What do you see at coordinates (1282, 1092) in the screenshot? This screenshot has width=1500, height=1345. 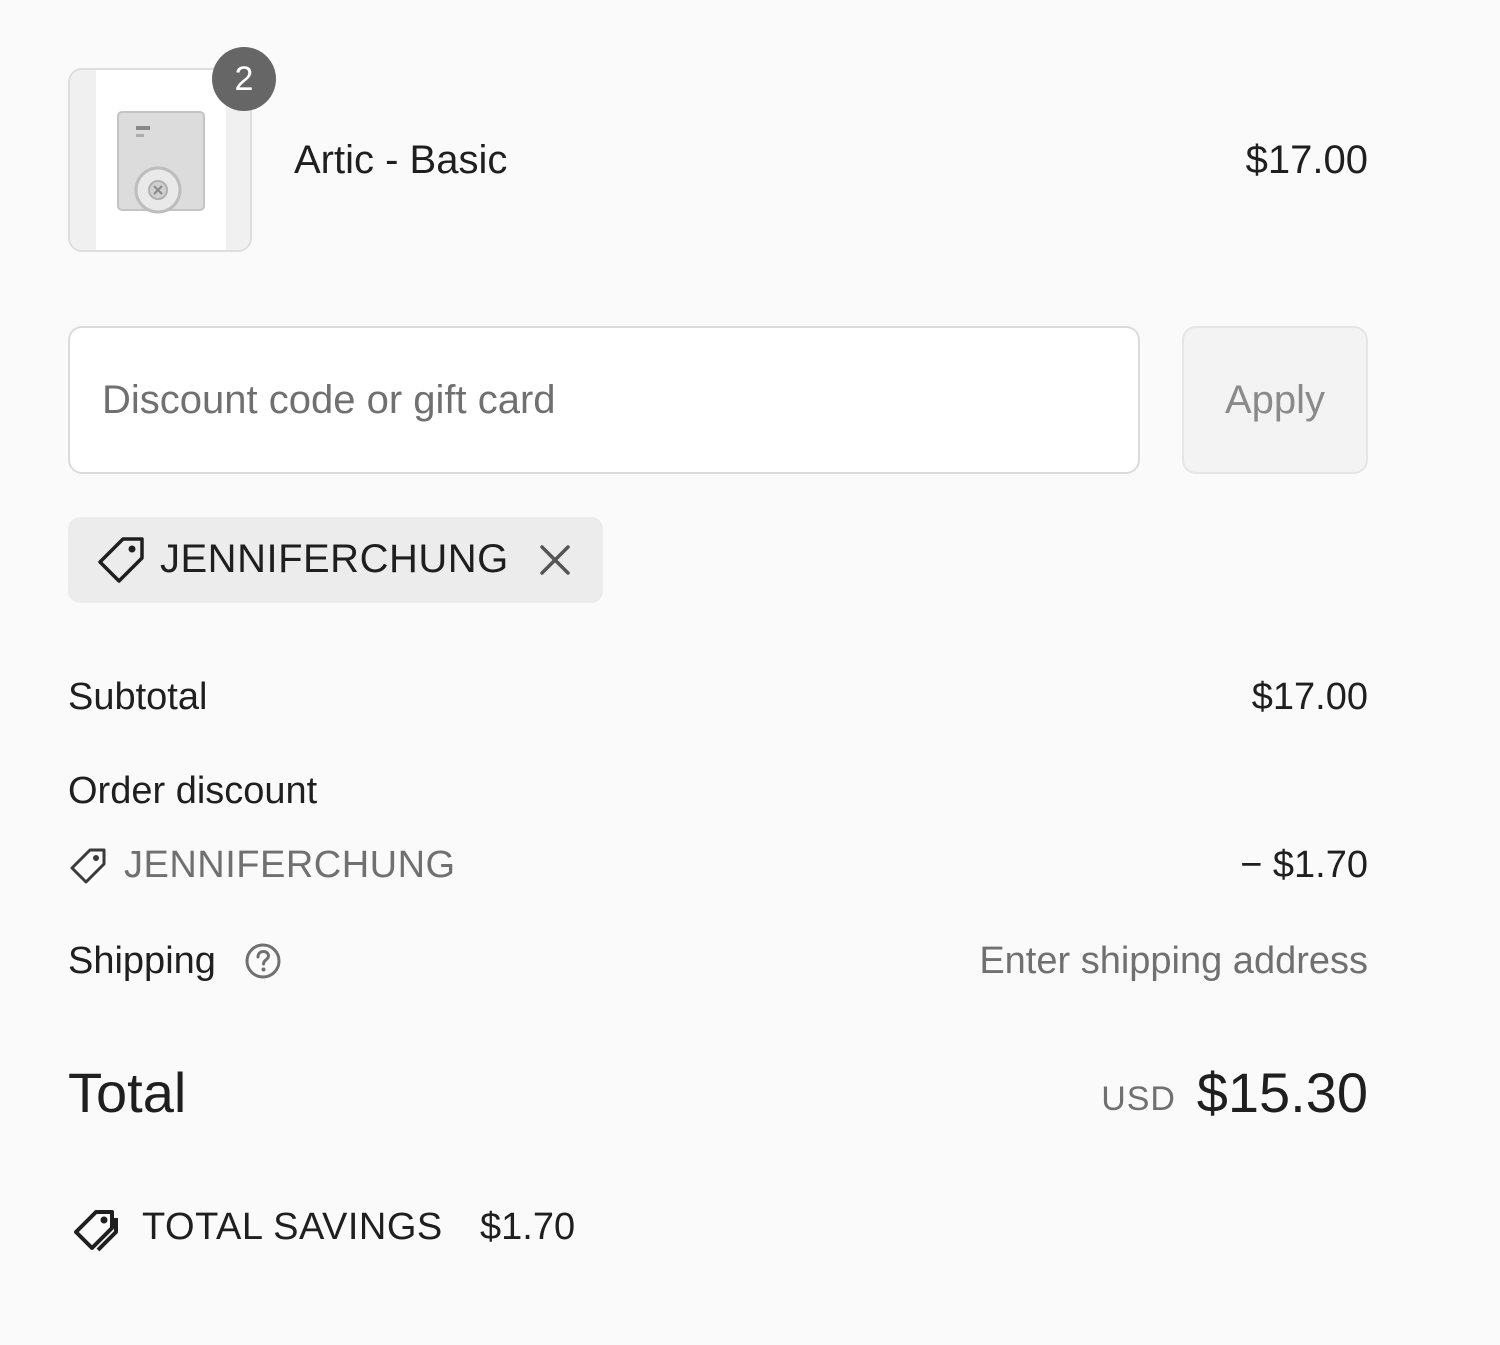 I see `total-amount: $15.30` at bounding box center [1282, 1092].